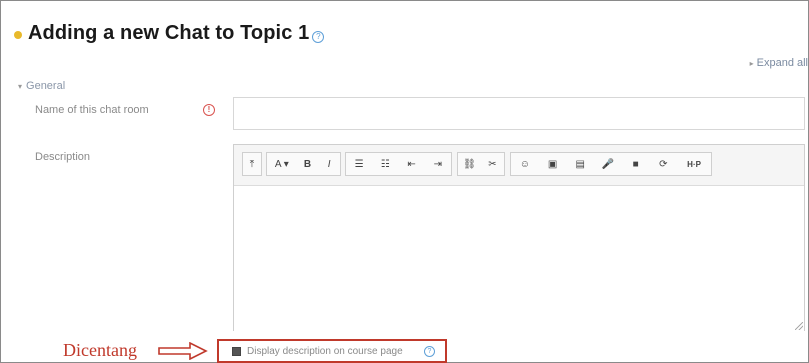 The width and height of the screenshot is (809, 363). What do you see at coordinates (470, 164) in the screenshot?
I see `link-icon: ⛓` at bounding box center [470, 164].